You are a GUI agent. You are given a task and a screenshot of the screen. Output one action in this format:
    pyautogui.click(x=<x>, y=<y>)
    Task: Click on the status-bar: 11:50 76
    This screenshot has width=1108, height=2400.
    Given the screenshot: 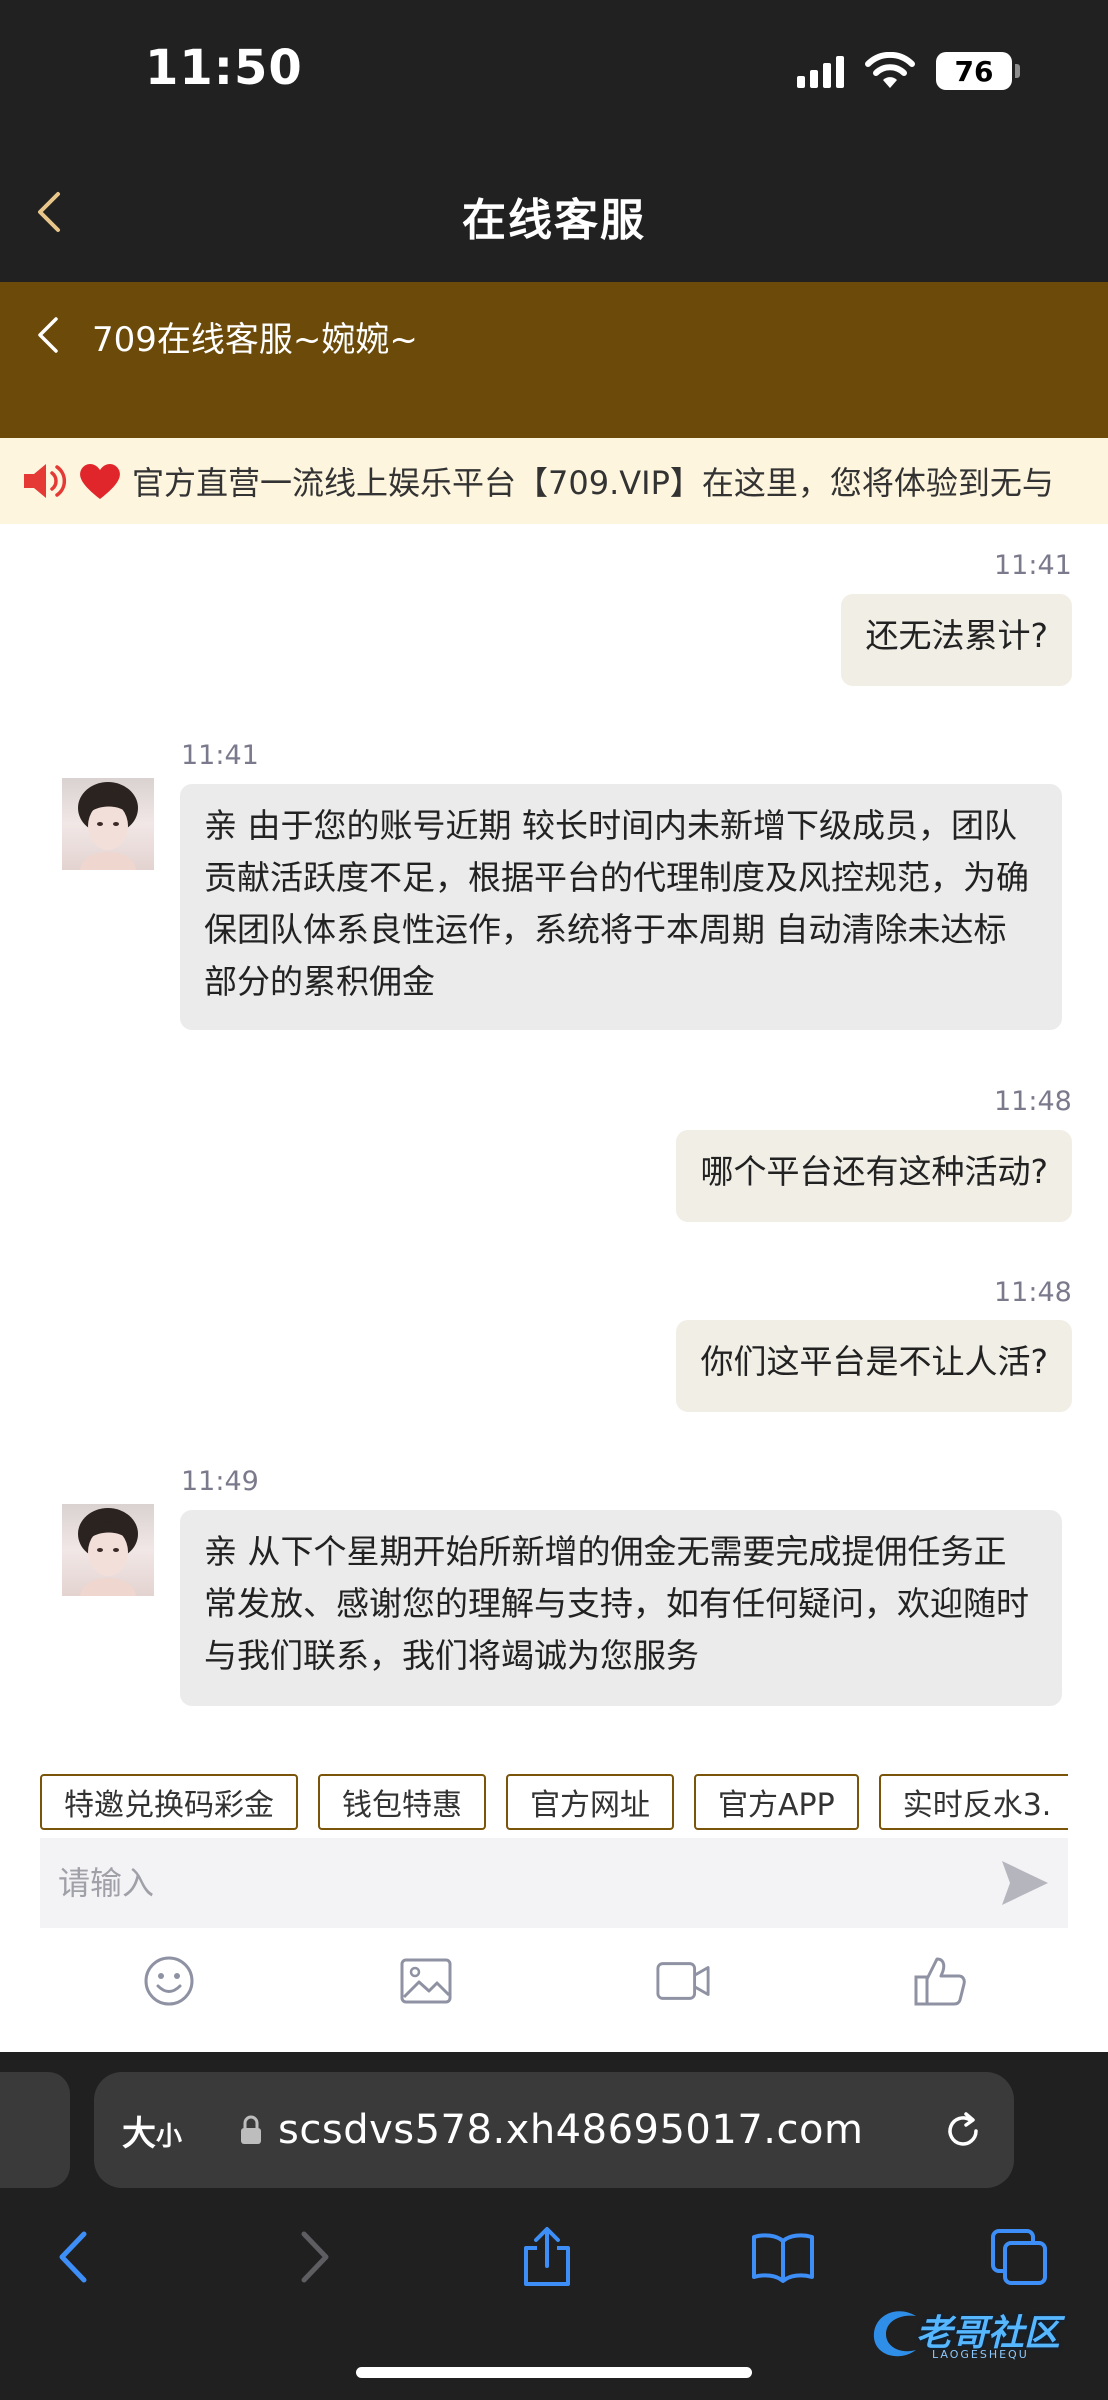 What is the action you would take?
    pyautogui.click(x=554, y=71)
    